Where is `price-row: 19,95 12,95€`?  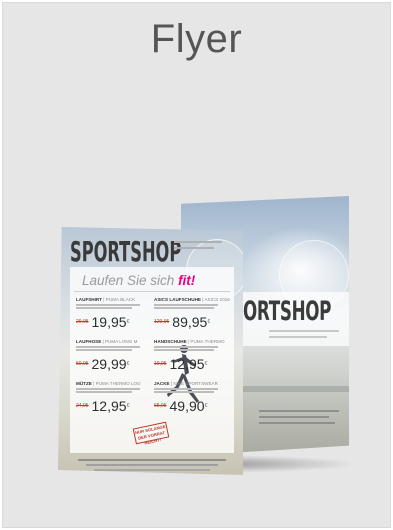 price-row: 19,95 12,95€ is located at coordinates (192, 364).